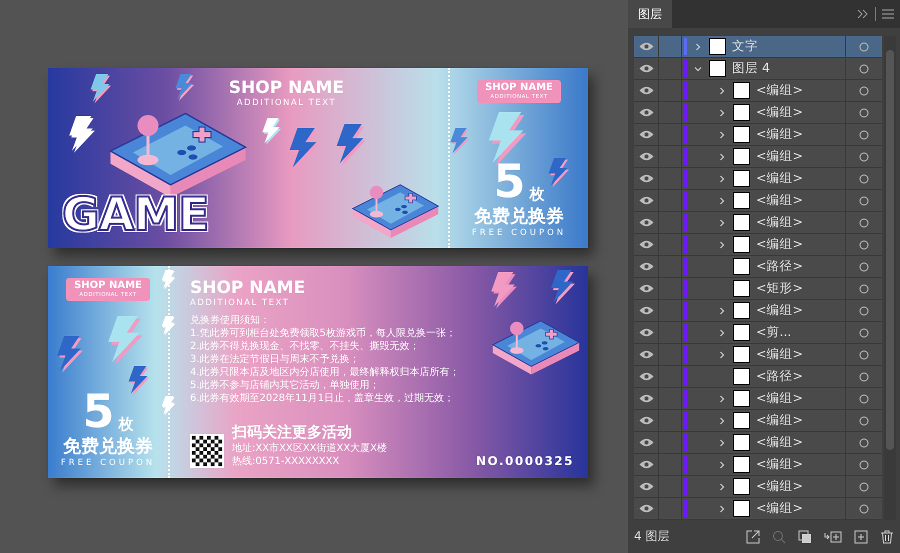 The height and width of the screenshot is (553, 900). What do you see at coordinates (805, 537) in the screenshot?
I see `clip-mask-icon` at bounding box center [805, 537].